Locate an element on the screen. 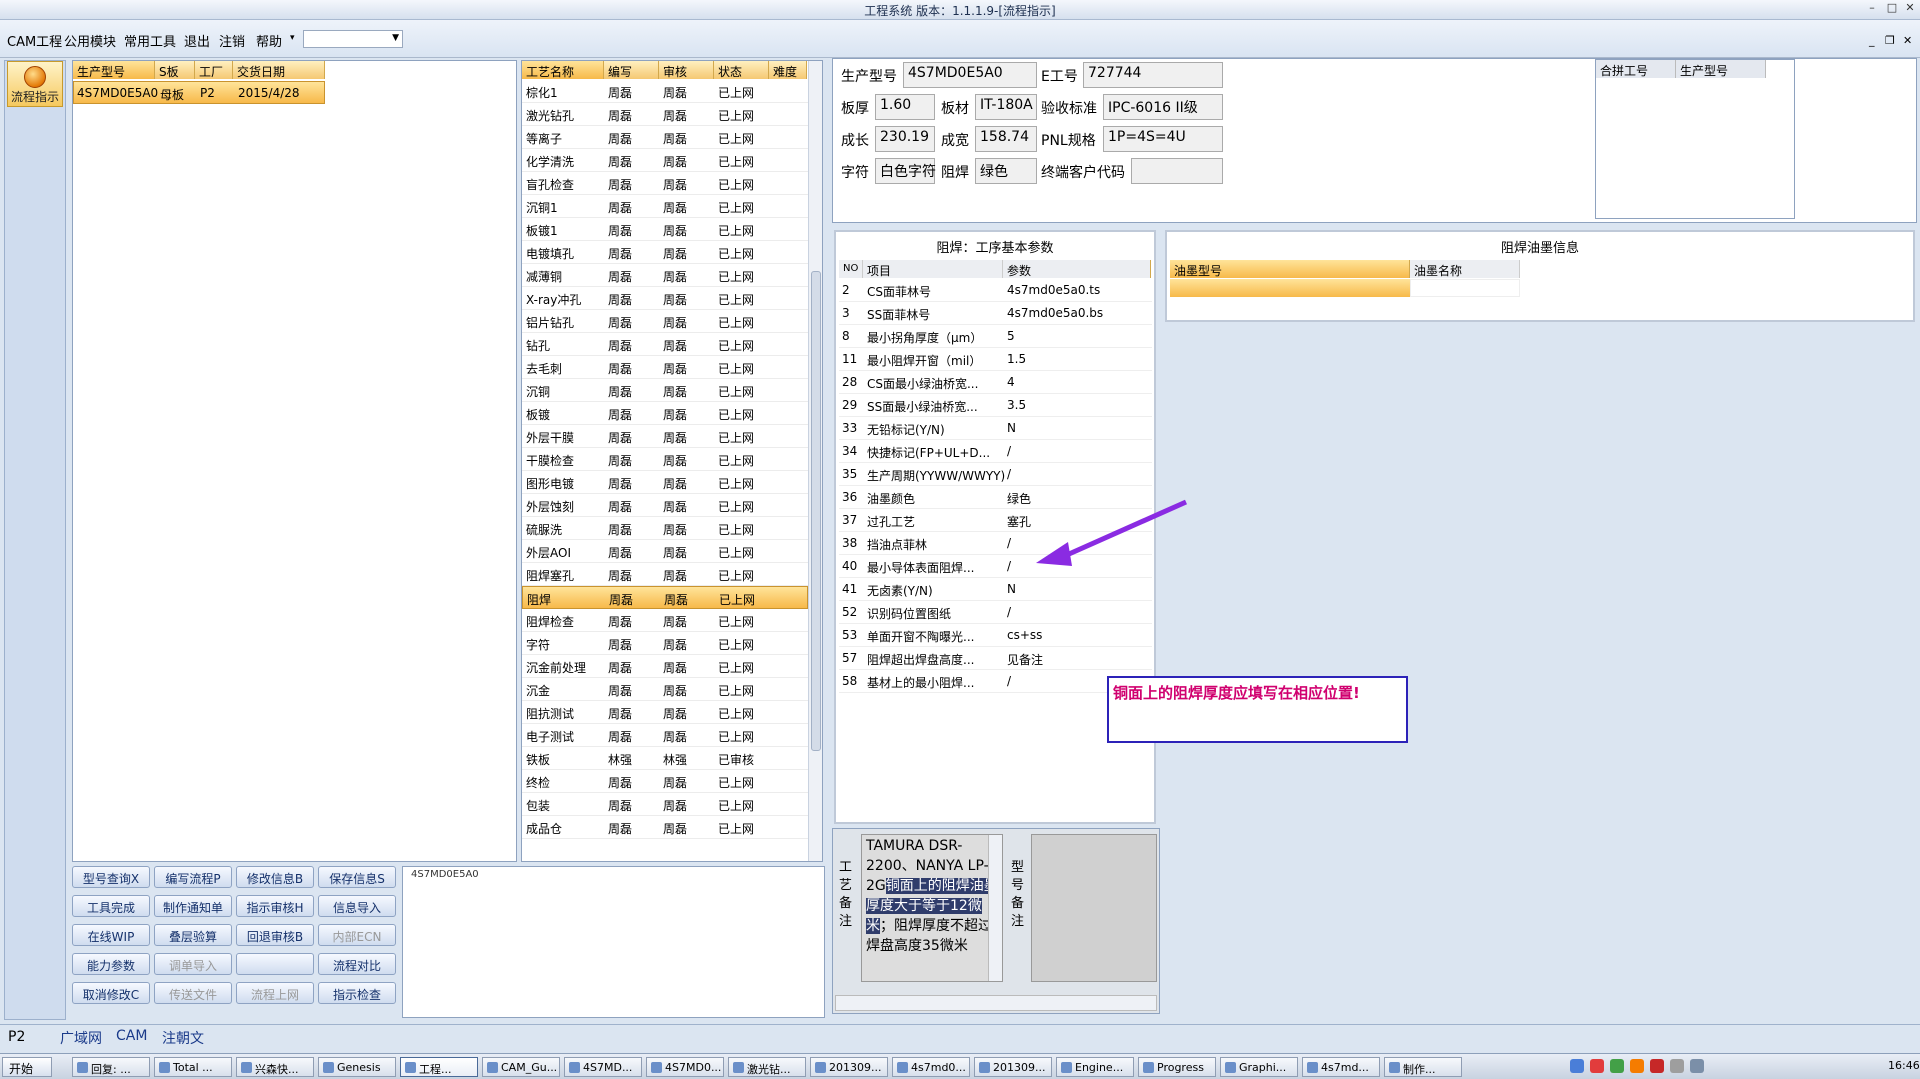 This screenshot has width=1920, height=1079. action-button-1-0: 工具完成 is located at coordinates (111, 906).